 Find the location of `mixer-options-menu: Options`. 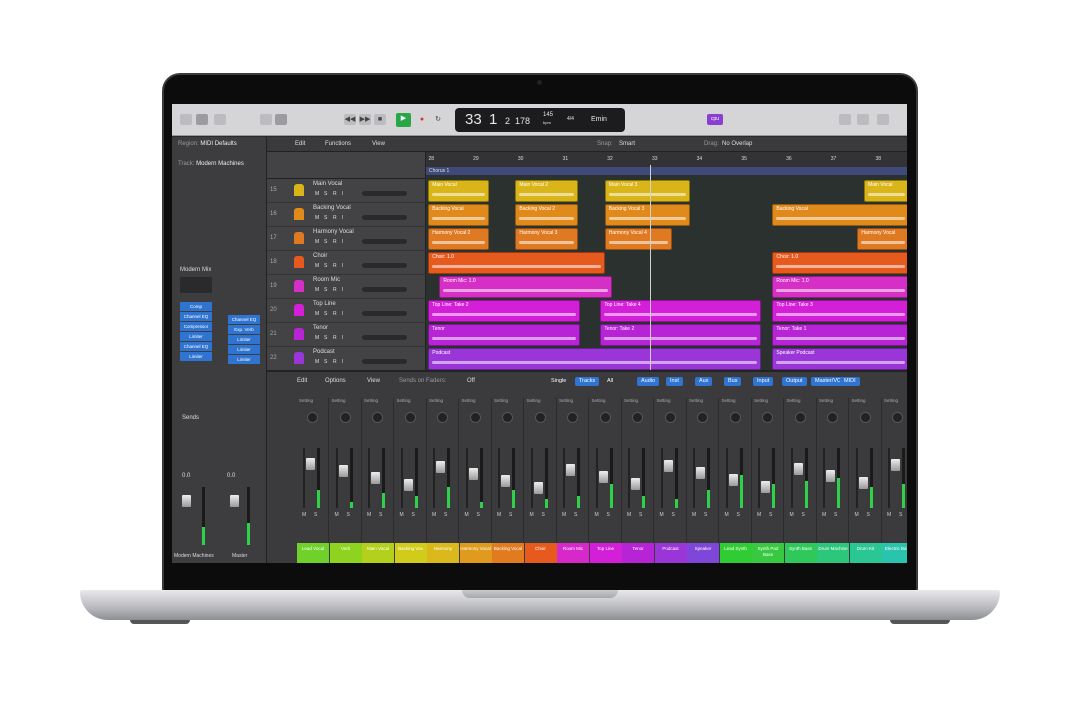

mixer-options-menu: Options is located at coordinates (335, 381).